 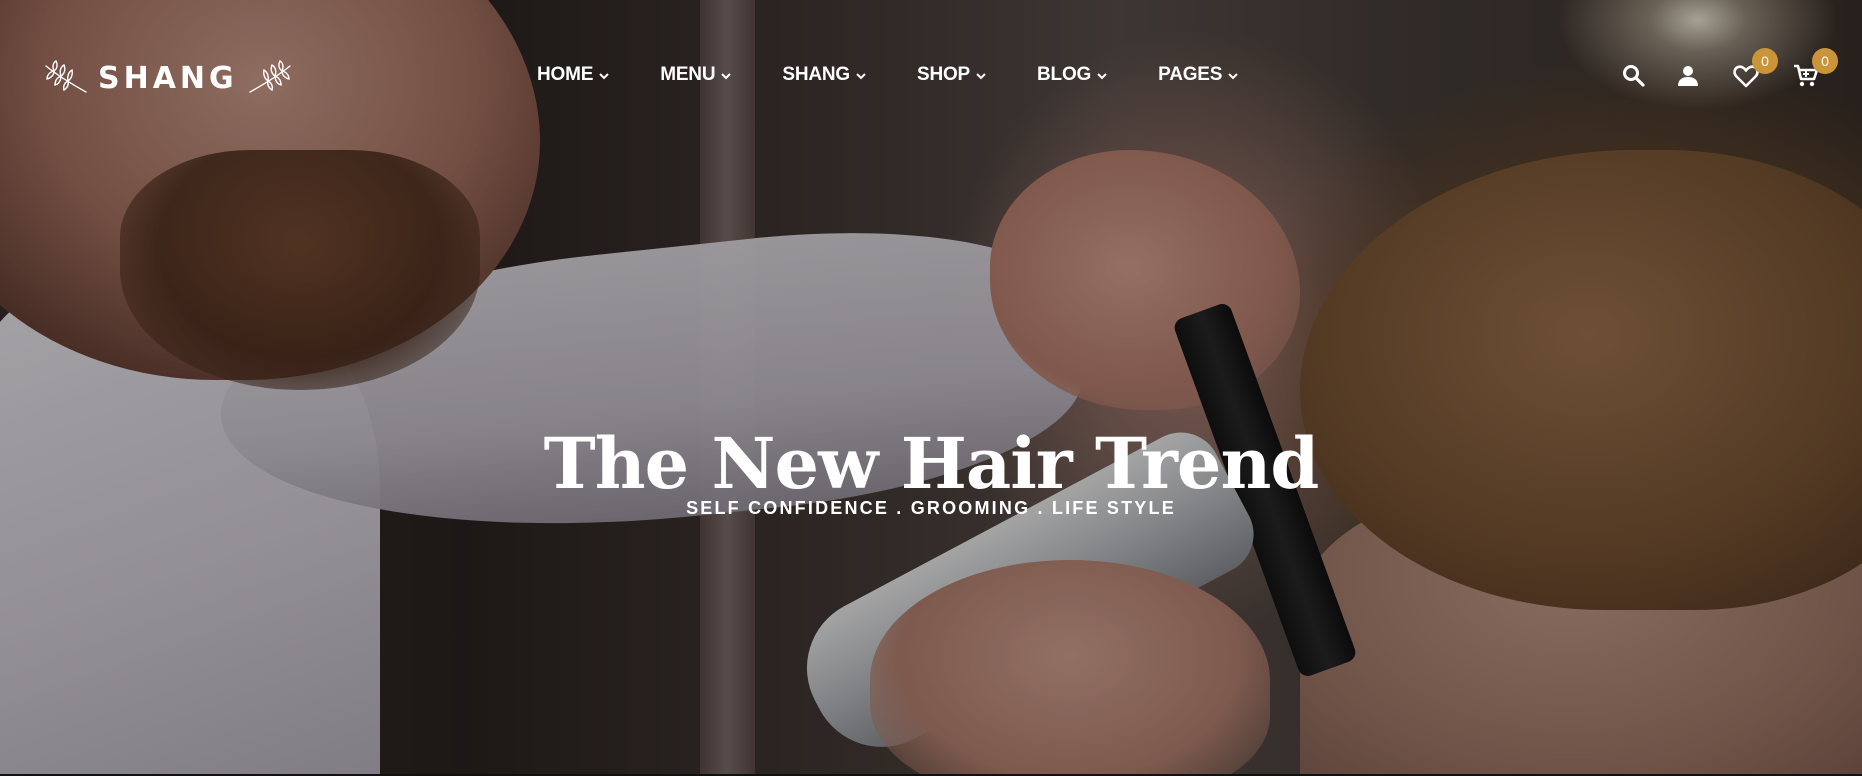 I want to click on header-actions: 0 0, so click(x=1732, y=72).